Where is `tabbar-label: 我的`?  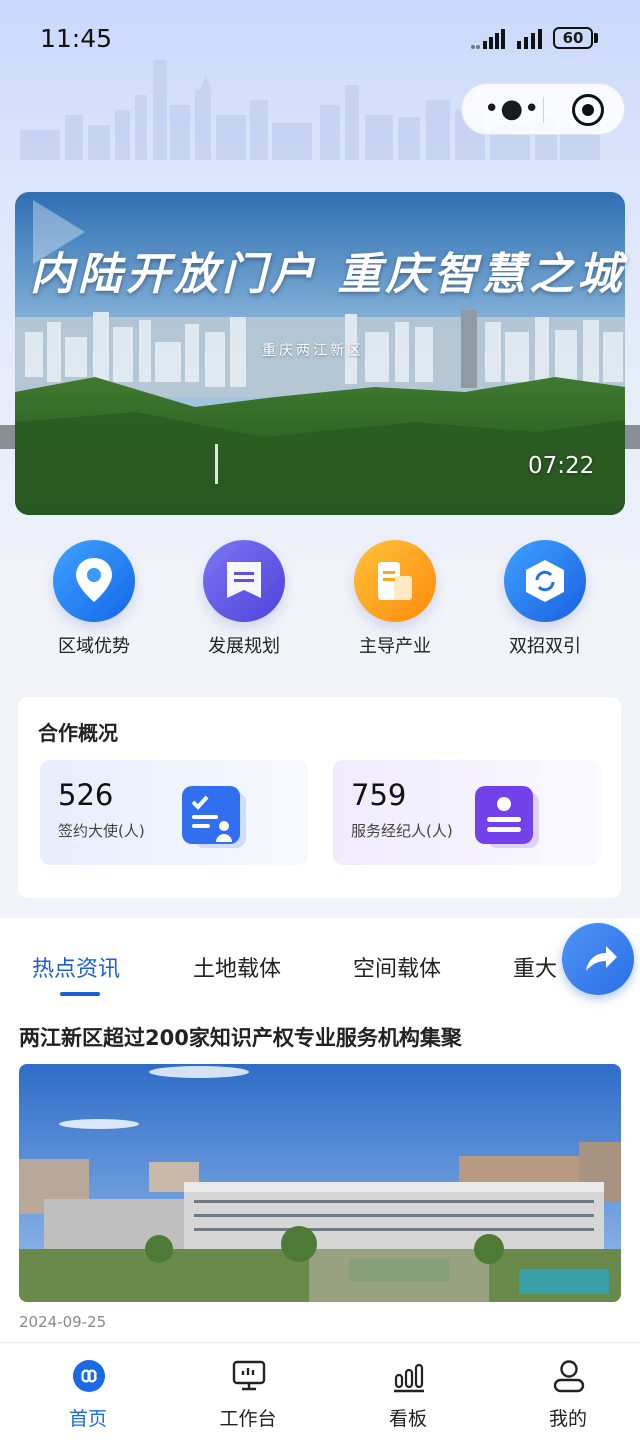 tabbar-label: 我的 is located at coordinates (567, 1419).